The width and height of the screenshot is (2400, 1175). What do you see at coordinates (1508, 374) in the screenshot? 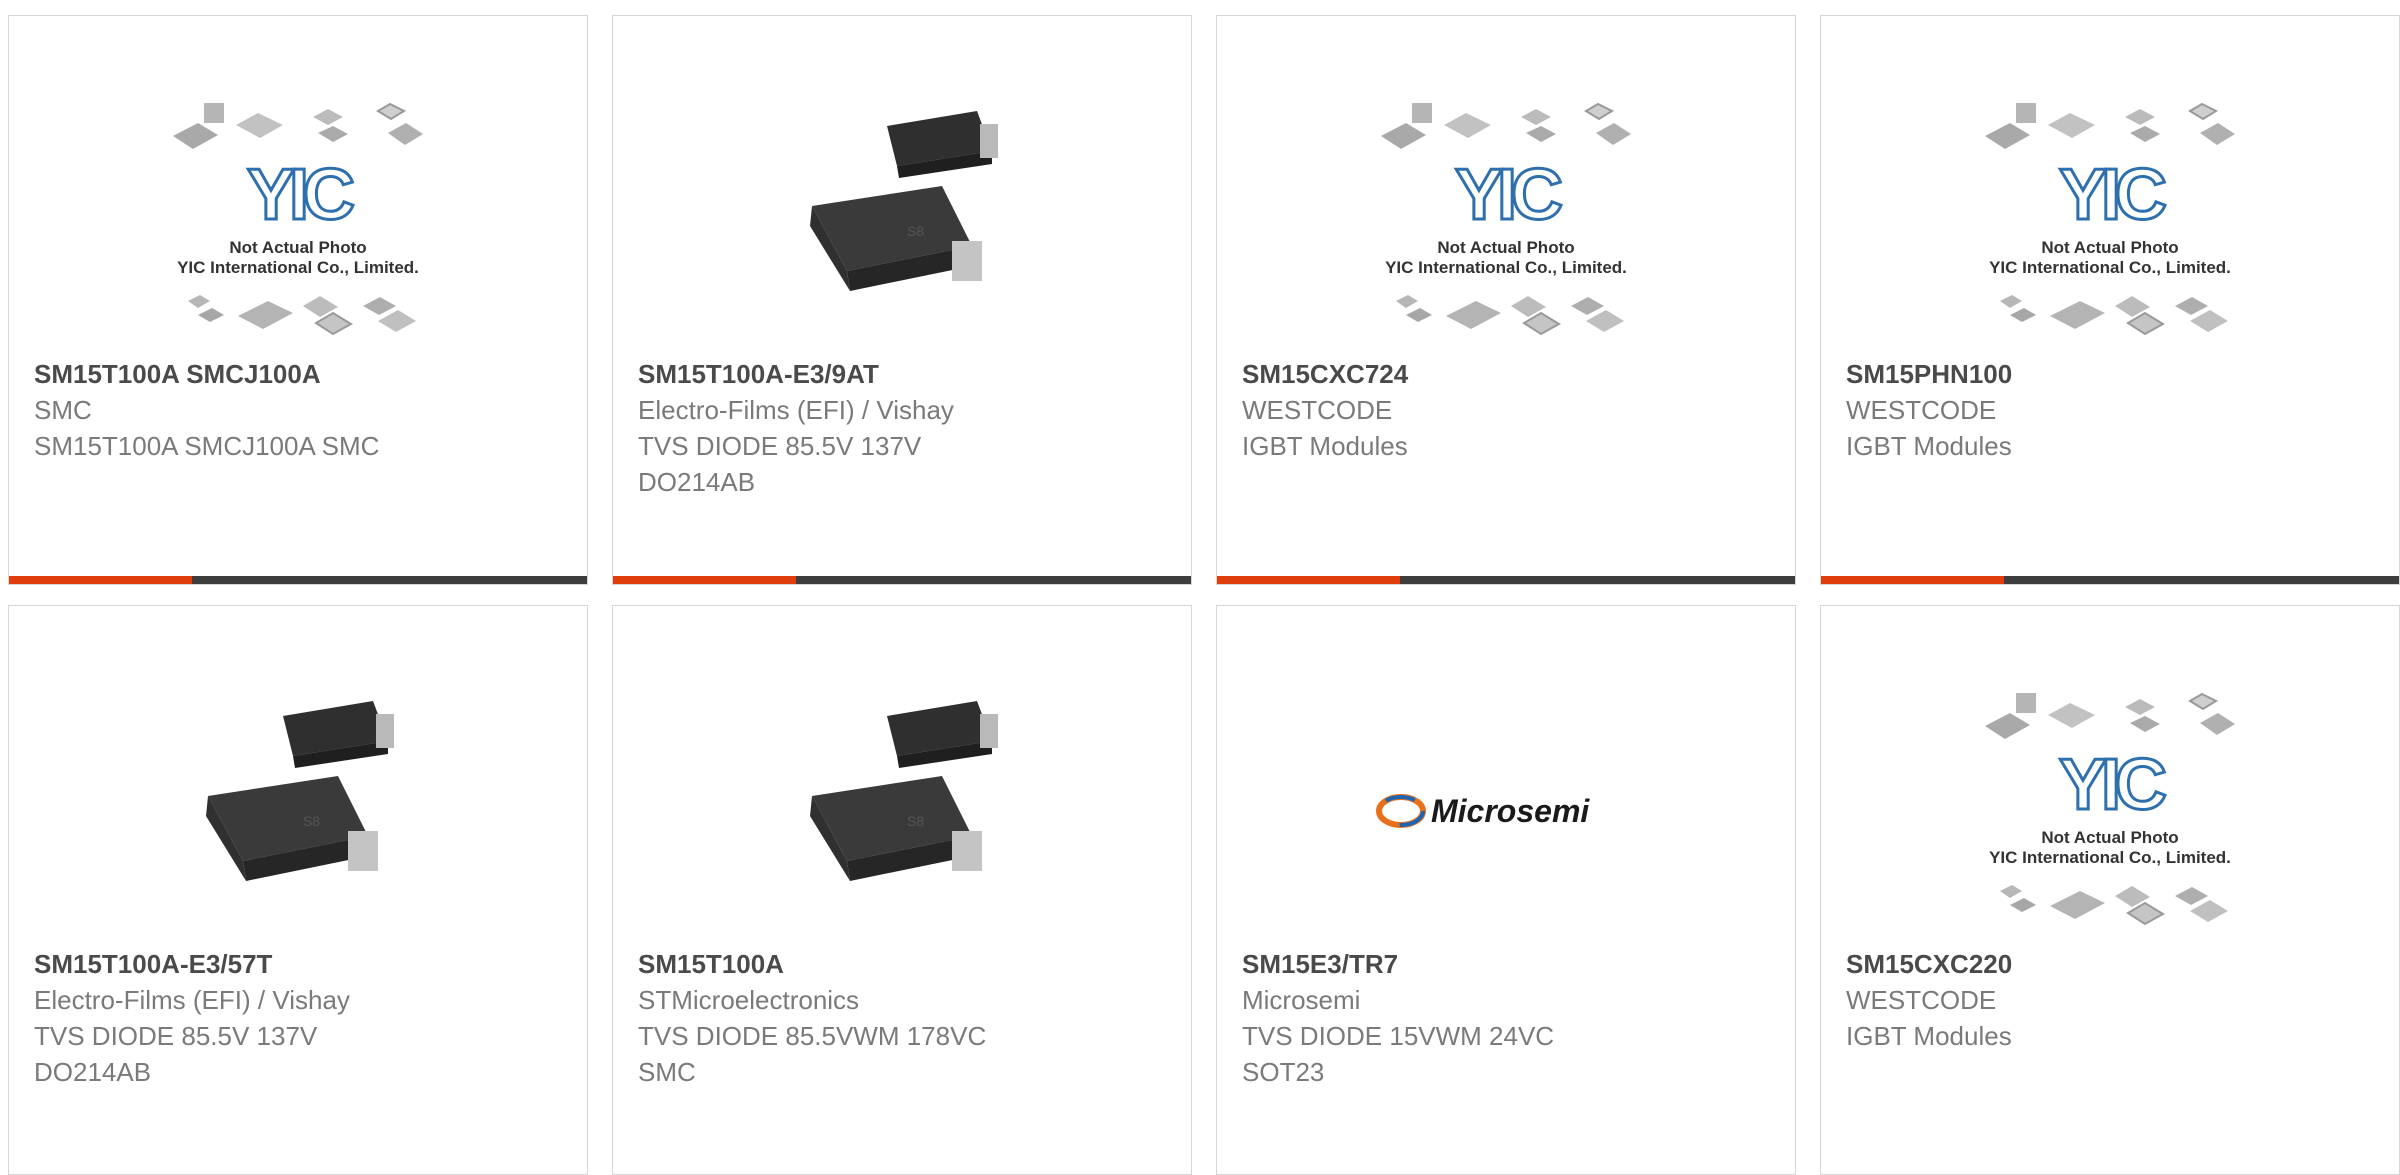
I see `part-number: SM15CXC724` at bounding box center [1508, 374].